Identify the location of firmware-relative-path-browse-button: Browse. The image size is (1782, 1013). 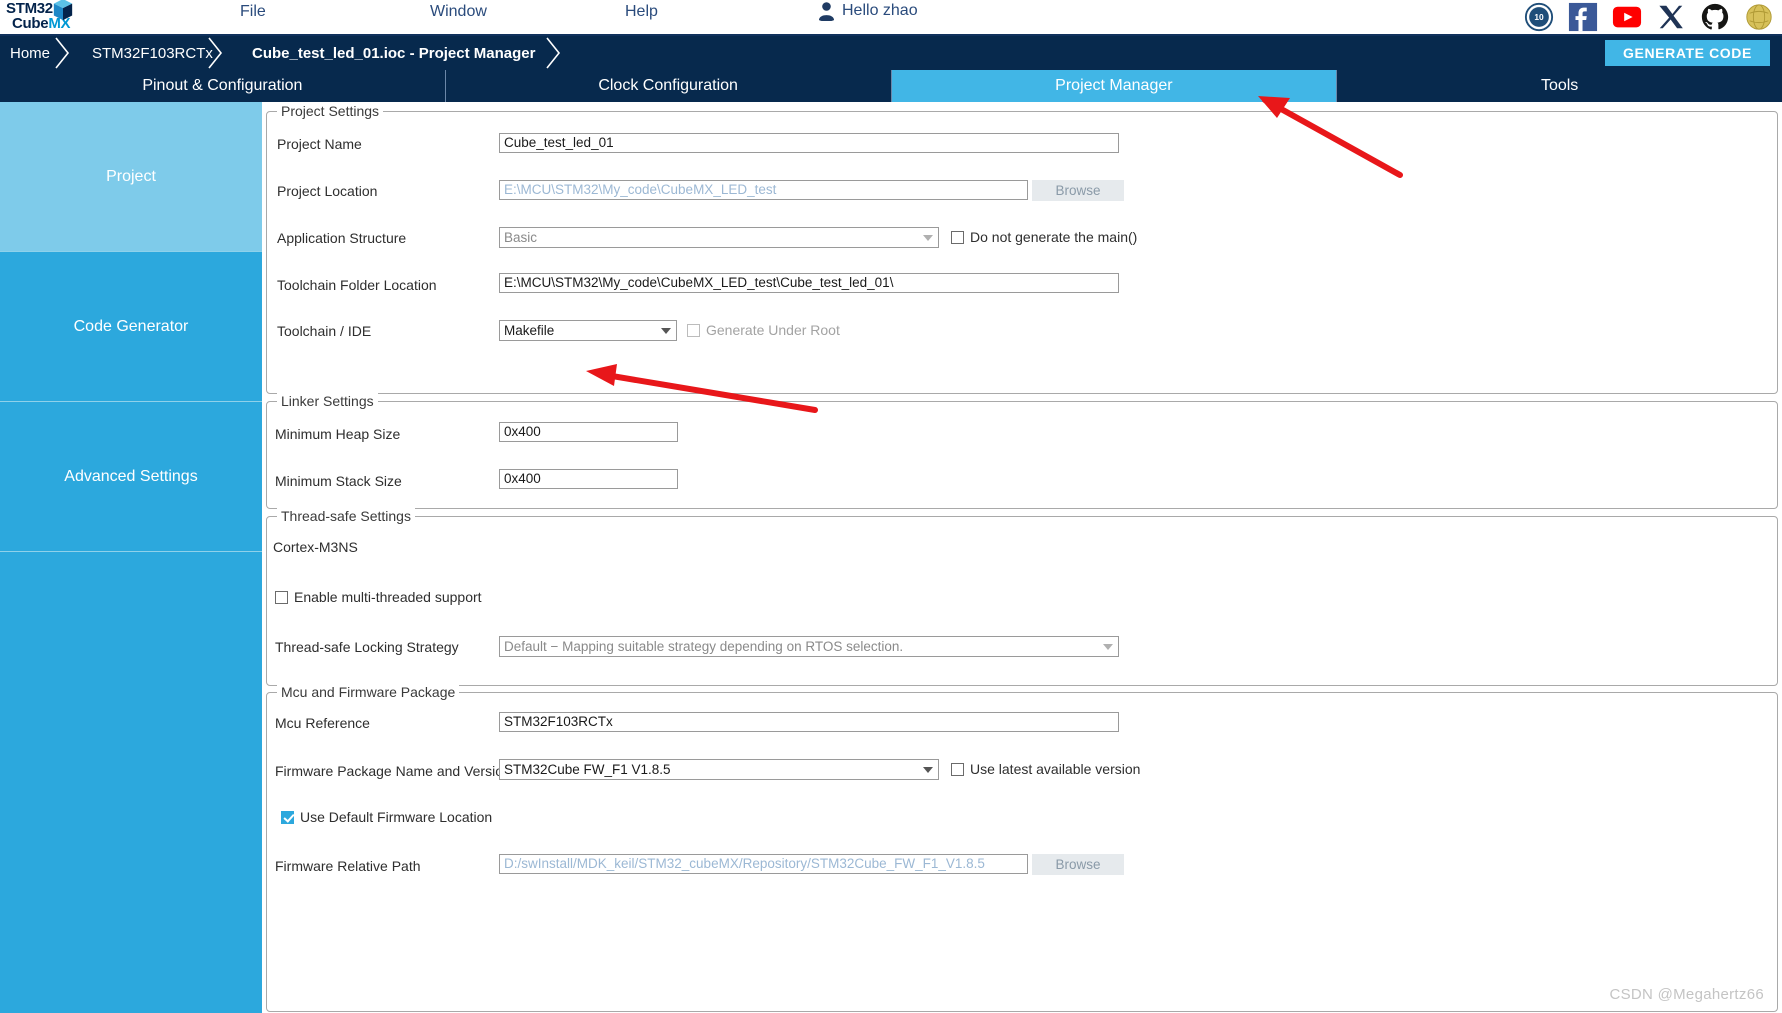
(1078, 864).